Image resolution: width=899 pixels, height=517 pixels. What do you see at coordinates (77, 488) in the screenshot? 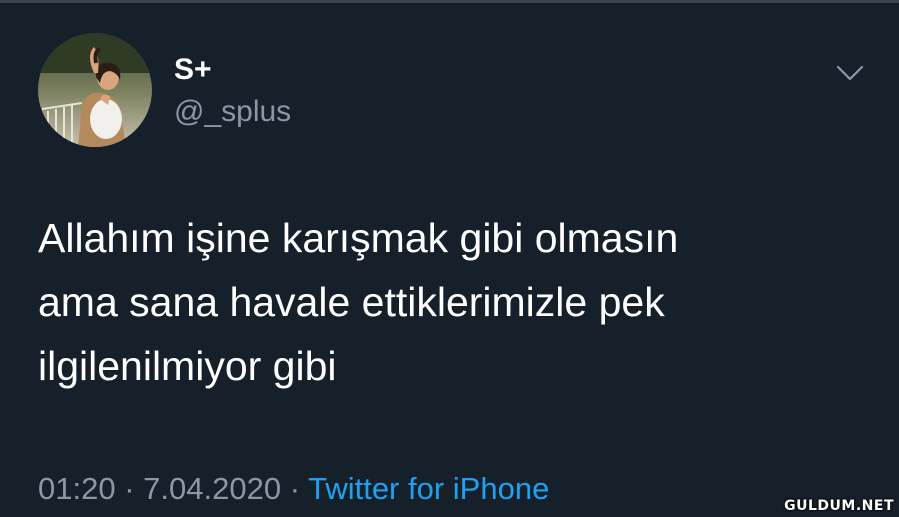
I see `tweet-time: 01:20` at bounding box center [77, 488].